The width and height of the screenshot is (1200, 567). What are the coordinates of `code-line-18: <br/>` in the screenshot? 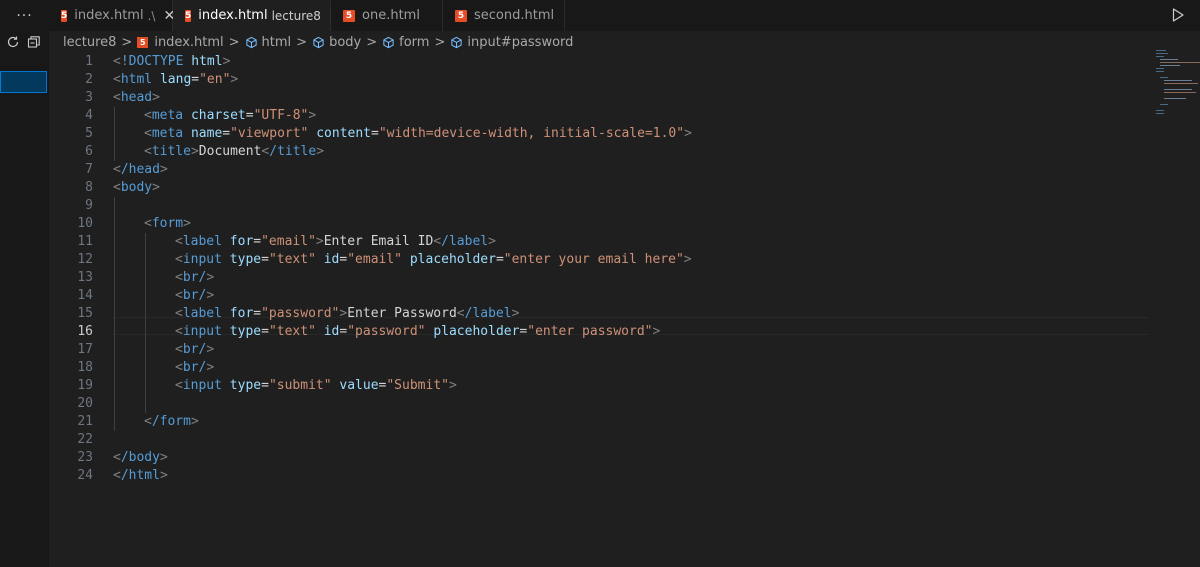 It's located at (194, 368).